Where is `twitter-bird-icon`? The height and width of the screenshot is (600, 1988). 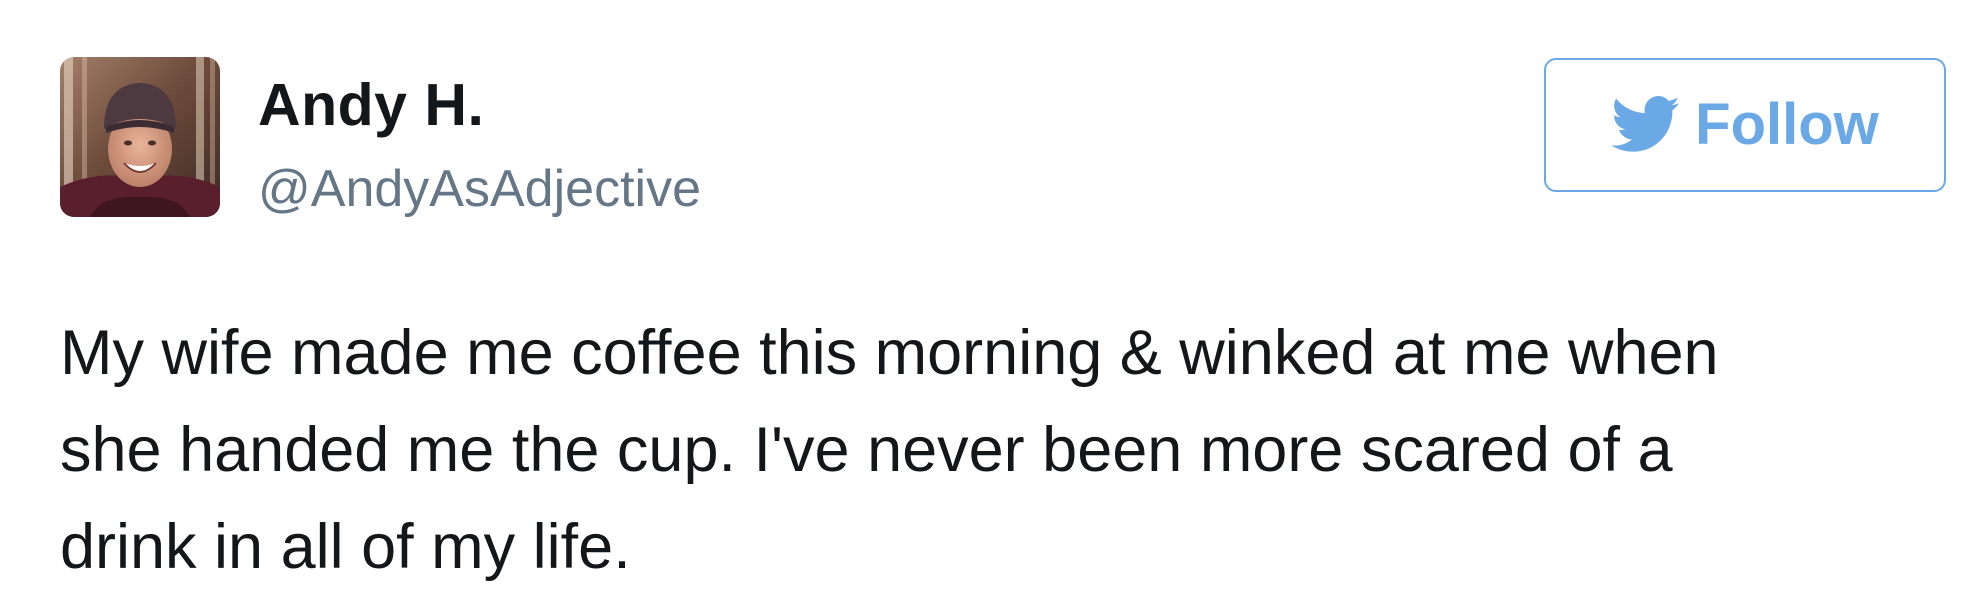
twitter-bird-icon is located at coordinates (1645, 124).